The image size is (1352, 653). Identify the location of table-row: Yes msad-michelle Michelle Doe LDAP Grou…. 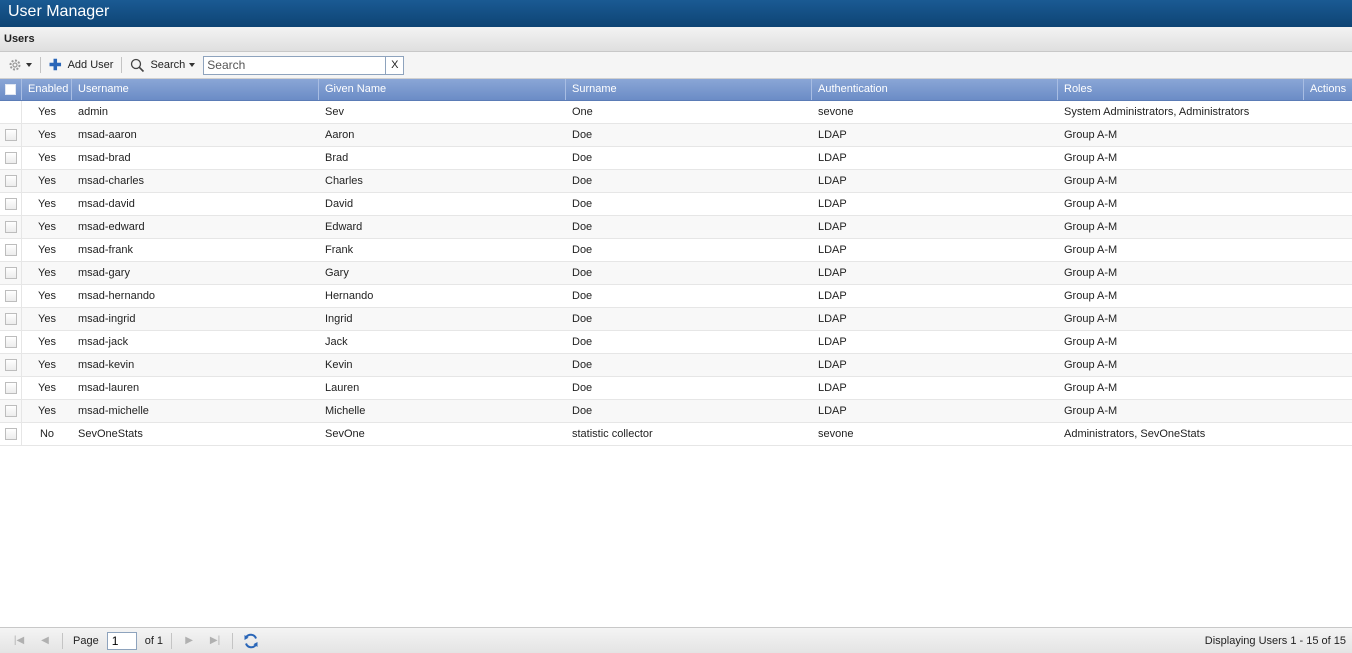
(676, 411).